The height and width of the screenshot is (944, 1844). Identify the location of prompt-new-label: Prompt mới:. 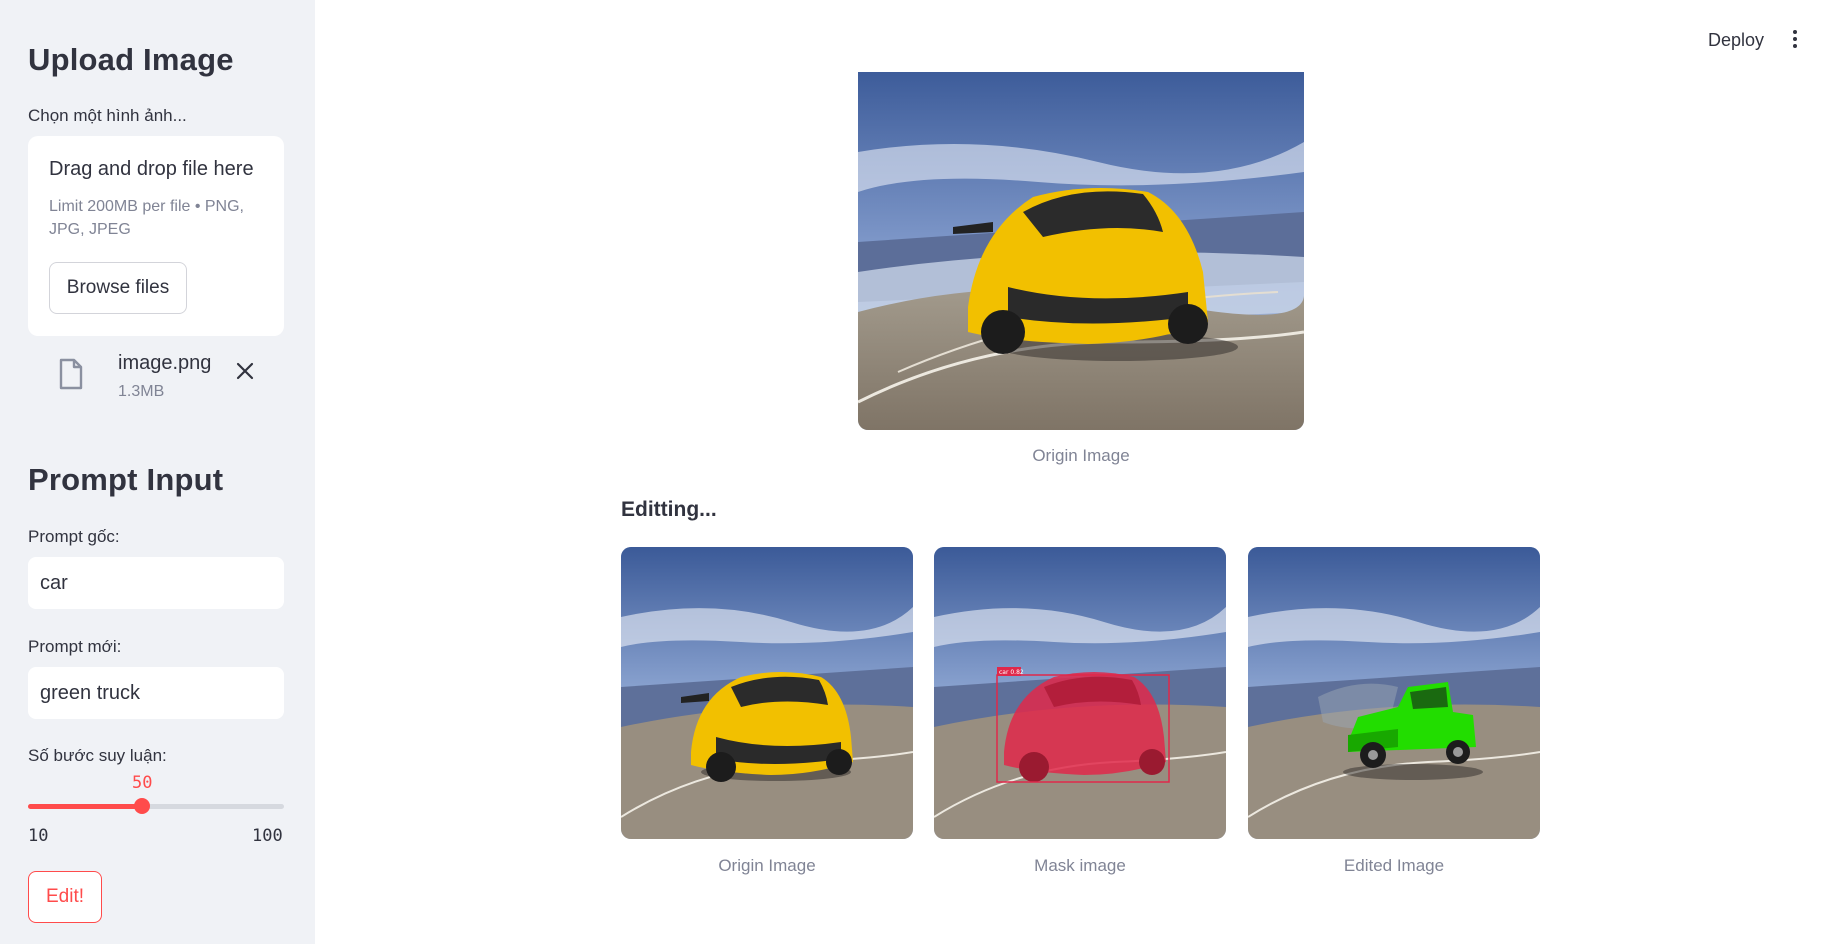
(75, 646).